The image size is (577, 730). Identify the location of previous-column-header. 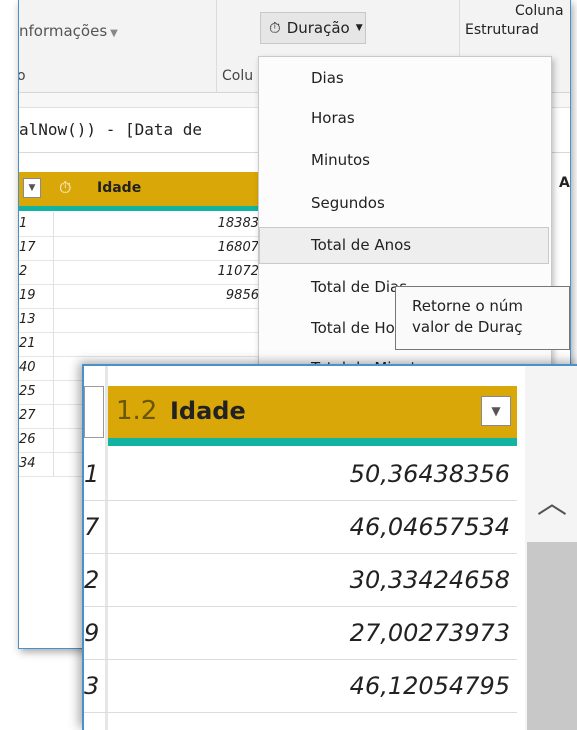
(94, 412).